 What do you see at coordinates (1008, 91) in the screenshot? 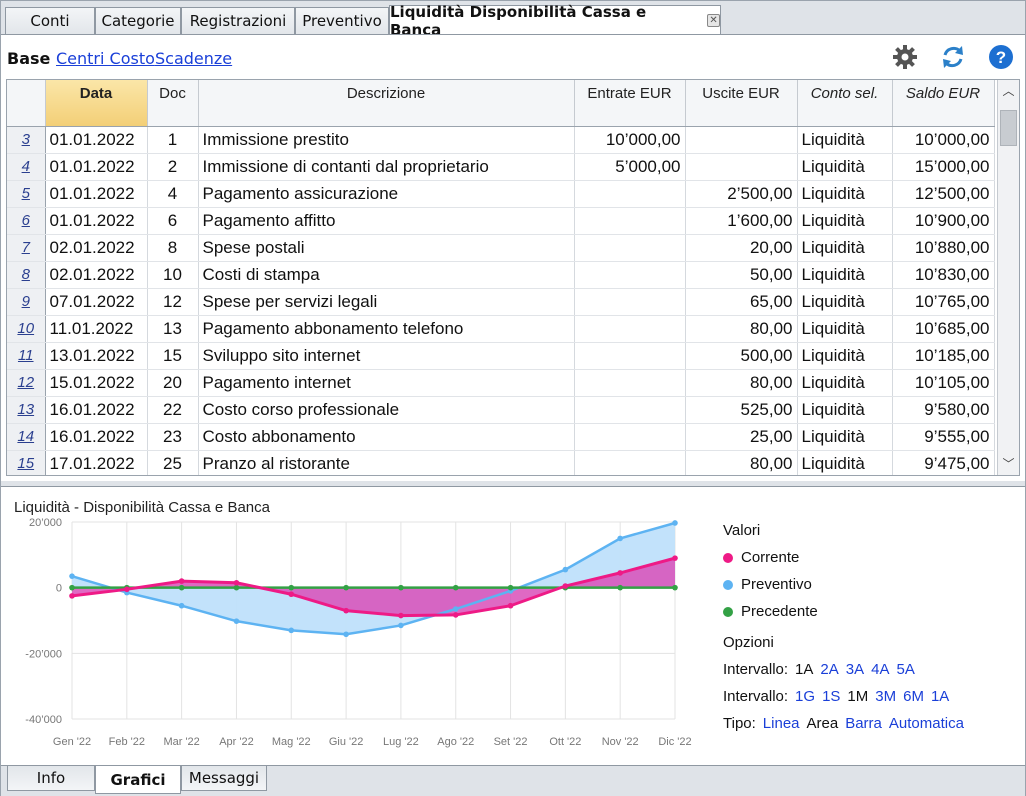
I see `chevron-up-icon: ︿` at bounding box center [1008, 91].